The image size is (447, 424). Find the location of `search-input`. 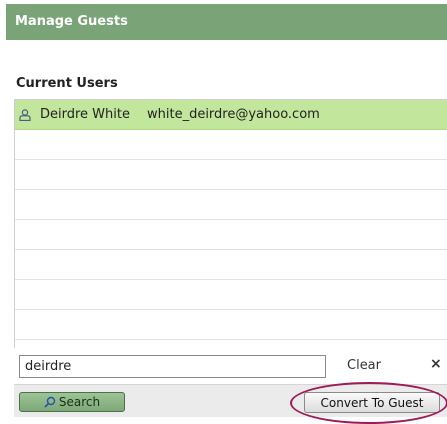

search-input is located at coordinates (172, 366).